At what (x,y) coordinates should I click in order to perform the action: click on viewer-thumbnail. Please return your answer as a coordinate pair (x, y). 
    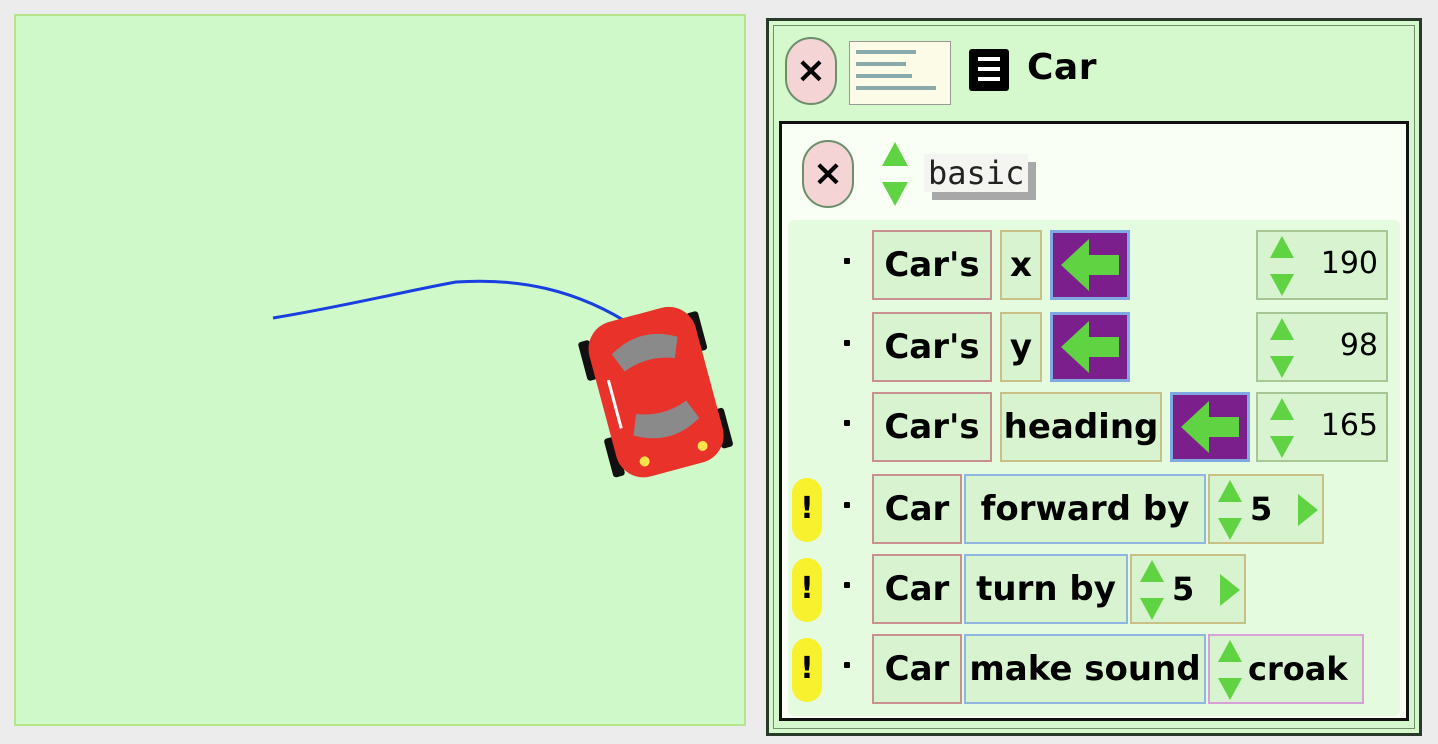
    Looking at the image, I should click on (900, 73).